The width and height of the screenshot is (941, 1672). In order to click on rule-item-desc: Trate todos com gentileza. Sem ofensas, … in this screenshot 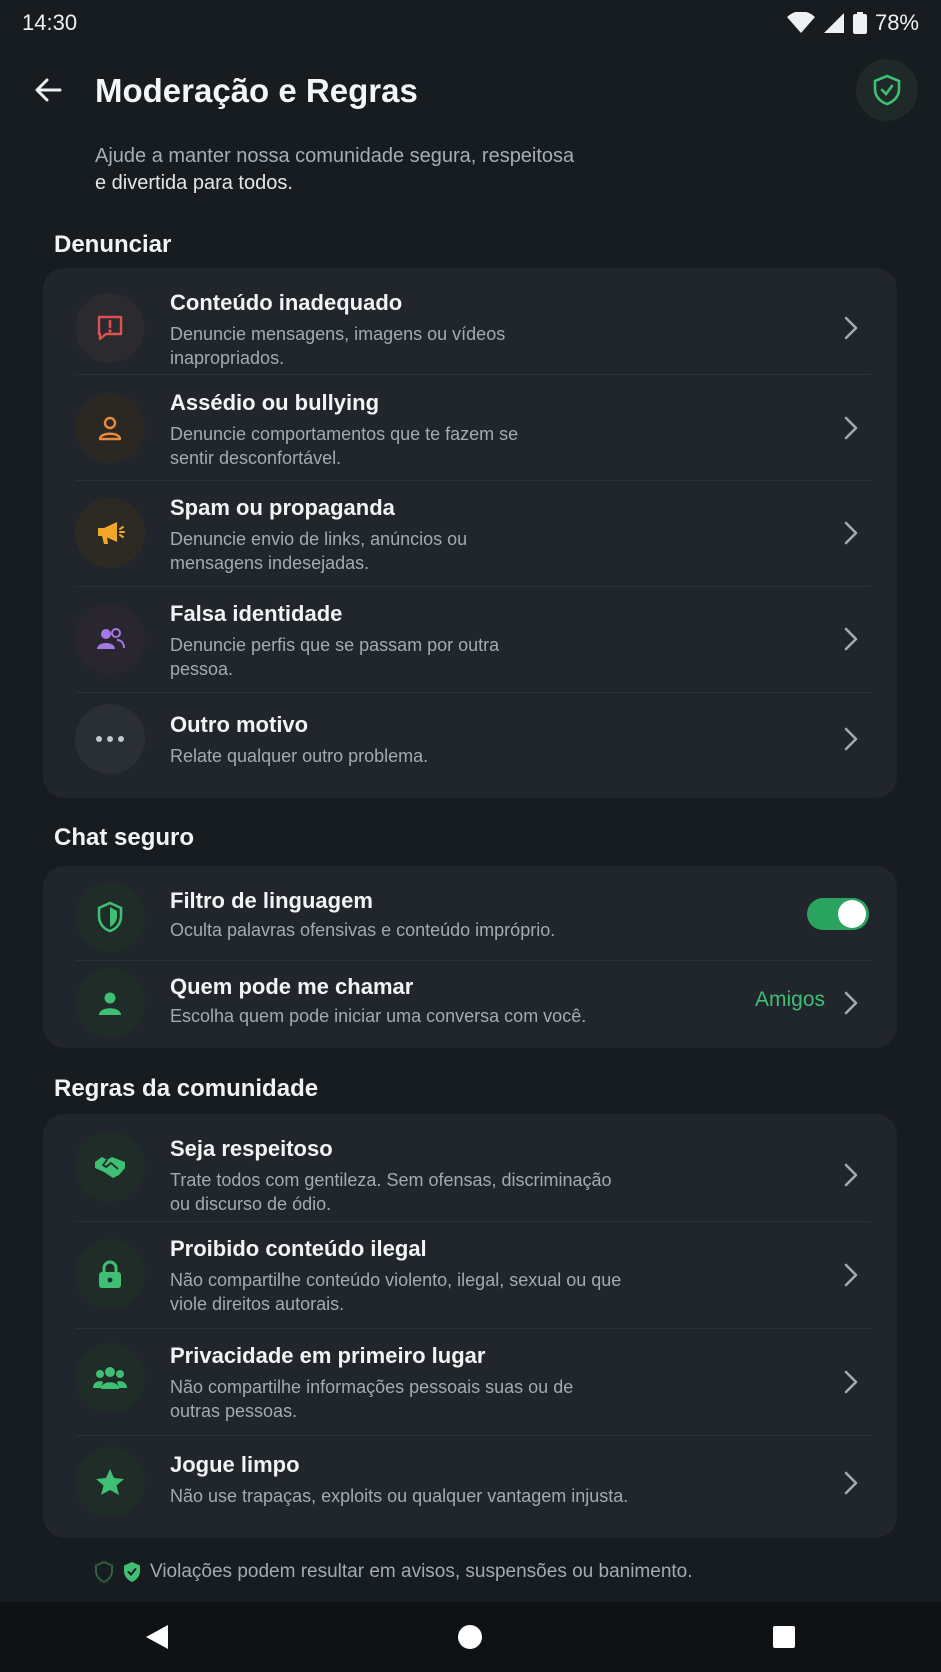, I will do `click(430, 1192)`.